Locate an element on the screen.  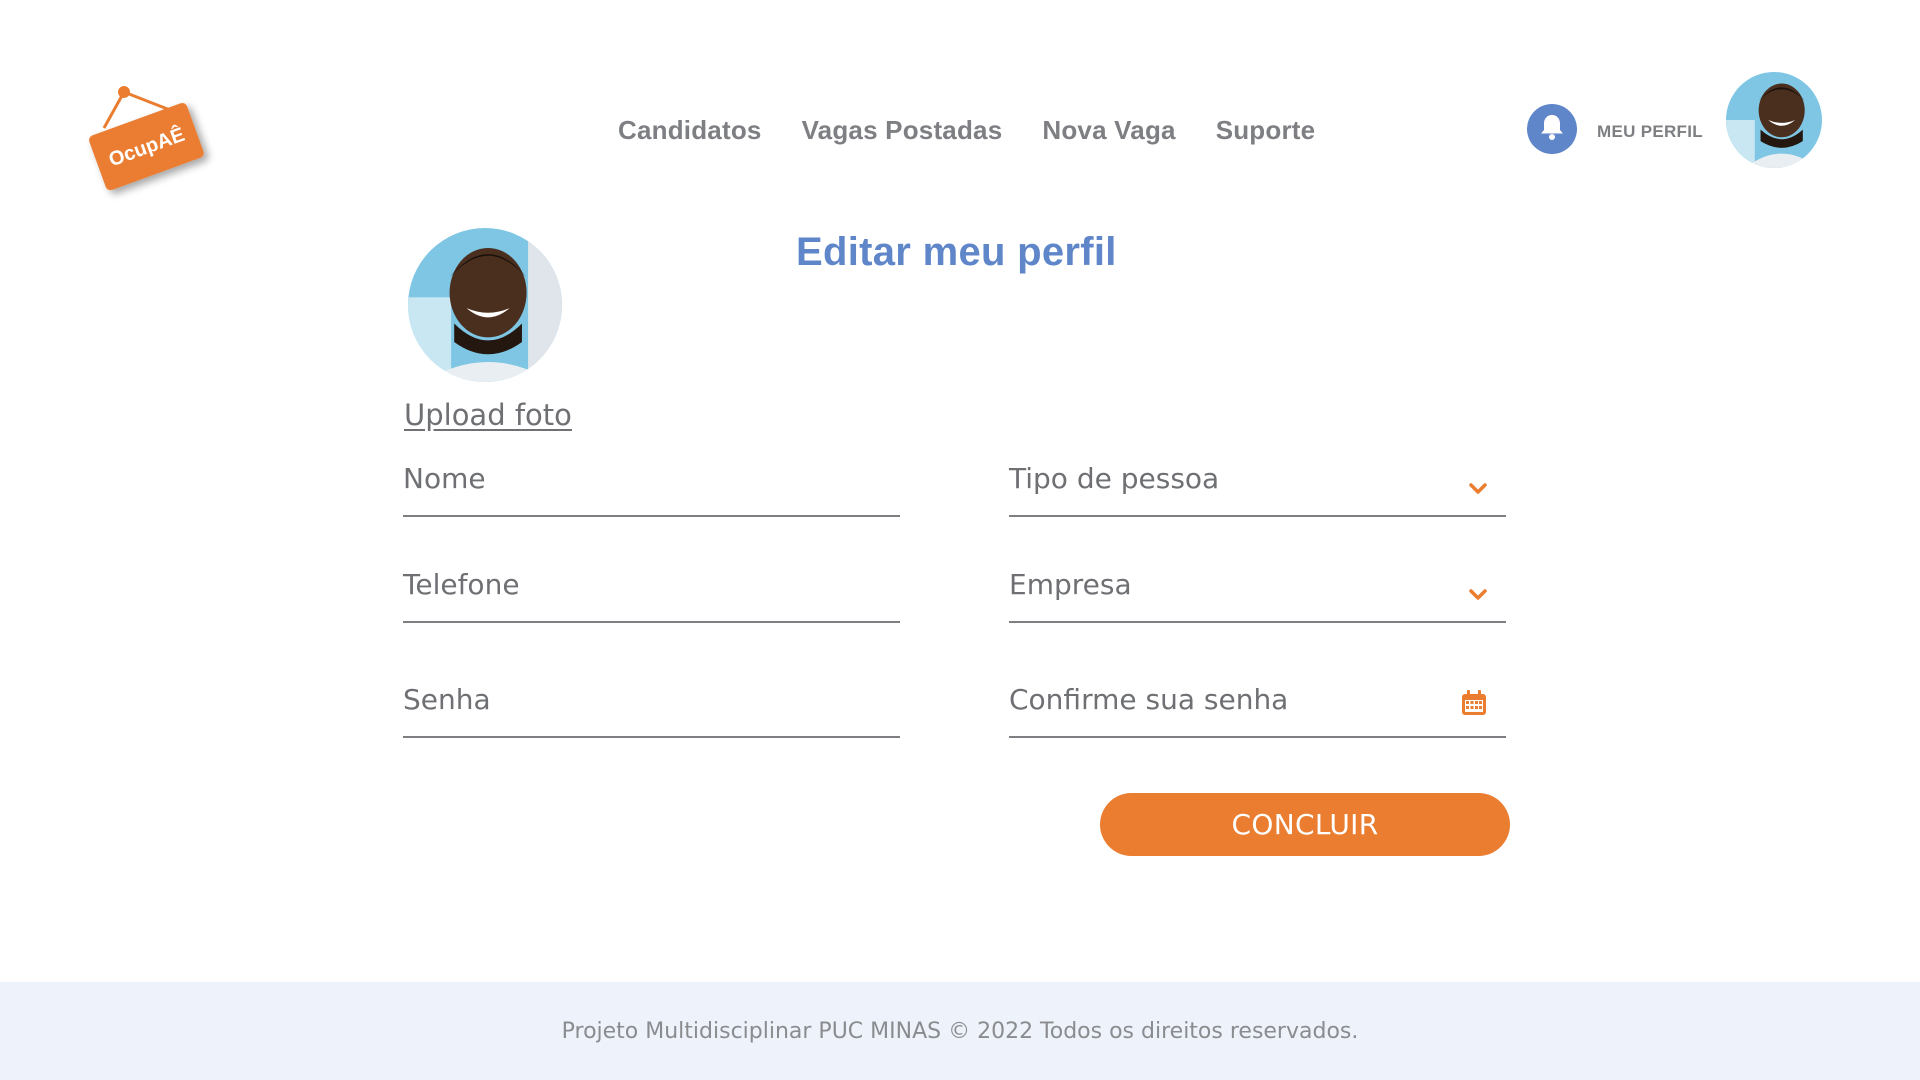
avatar is located at coordinates (1774, 120).